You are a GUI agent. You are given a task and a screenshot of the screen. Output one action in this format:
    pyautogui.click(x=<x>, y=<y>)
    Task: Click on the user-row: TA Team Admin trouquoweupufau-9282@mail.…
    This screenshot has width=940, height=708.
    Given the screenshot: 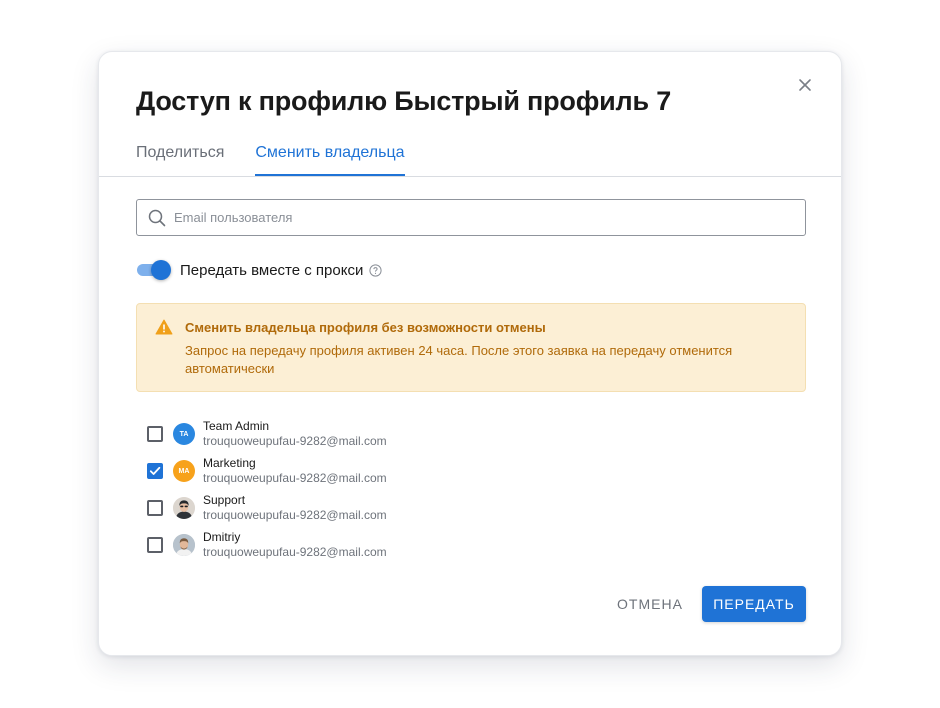 What is the action you would take?
    pyautogui.click(x=297, y=435)
    